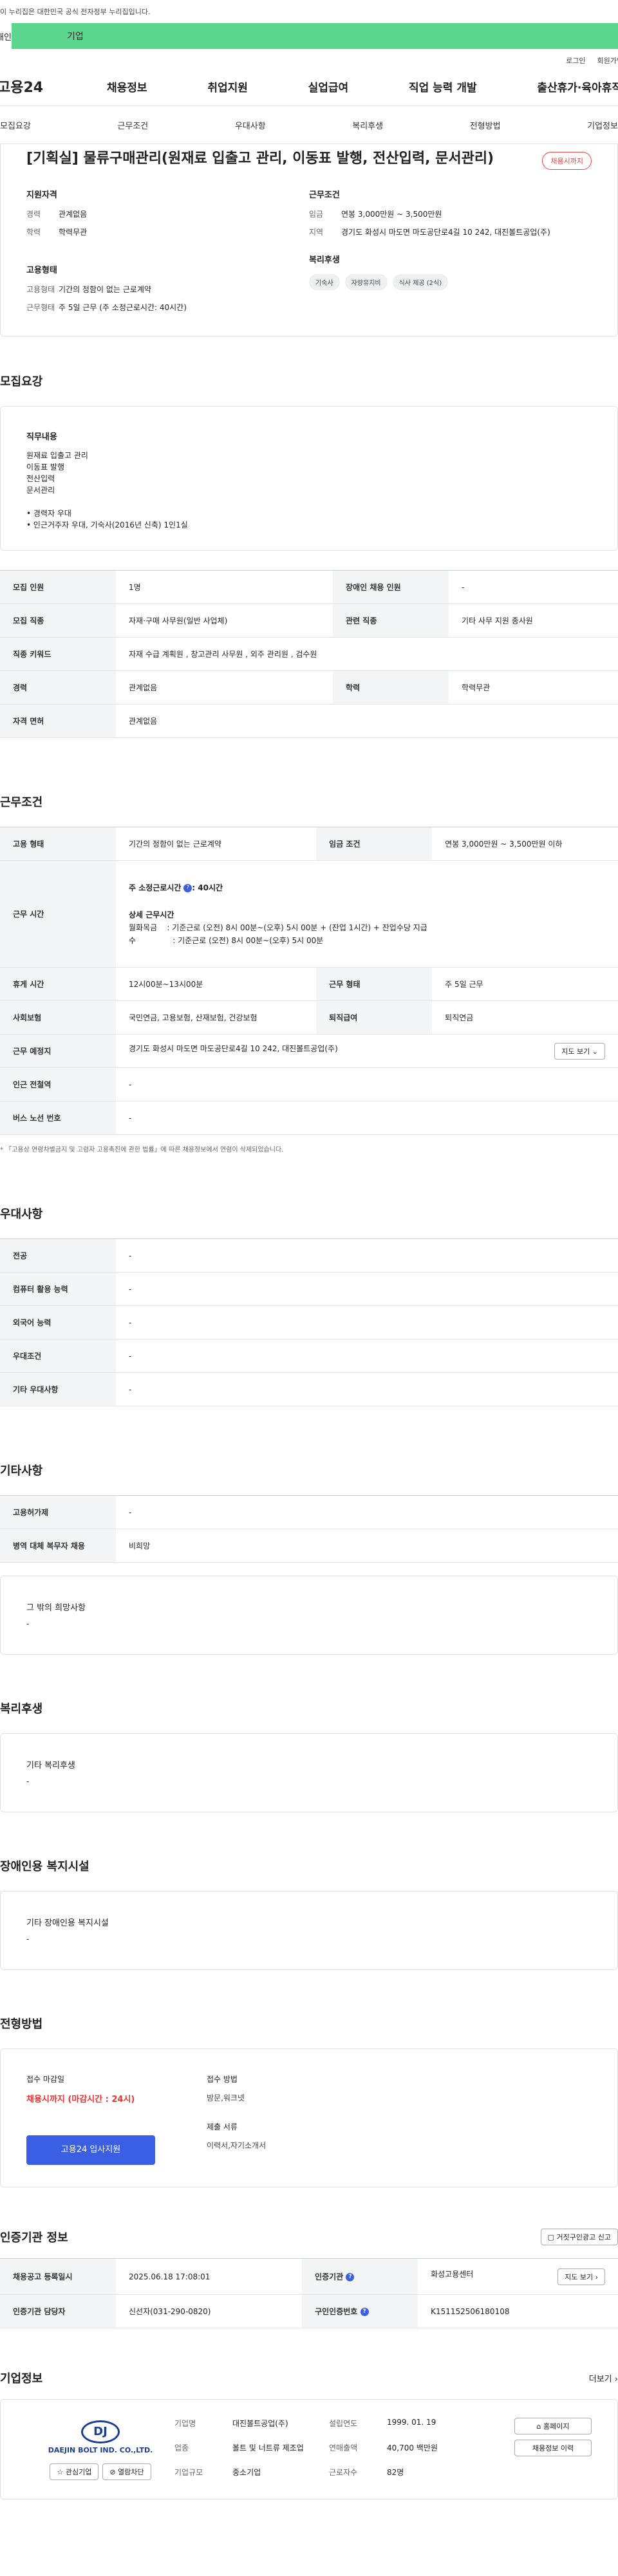  I want to click on company-sales-value: 40,700 백만원, so click(413, 2447).